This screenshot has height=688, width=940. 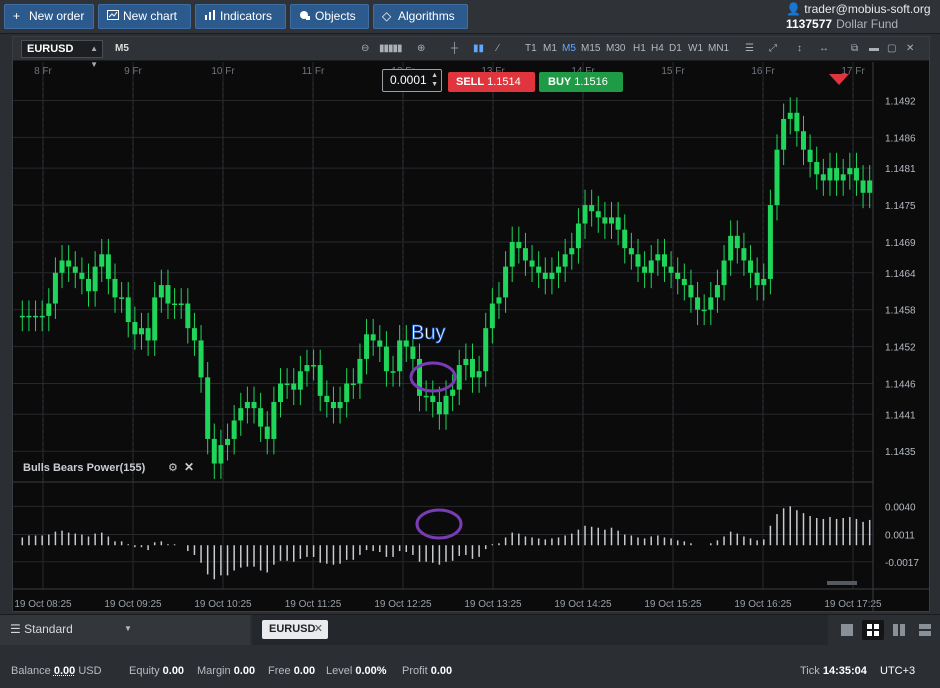 I want to click on timeframe-m5: M5, so click(x=569, y=48).